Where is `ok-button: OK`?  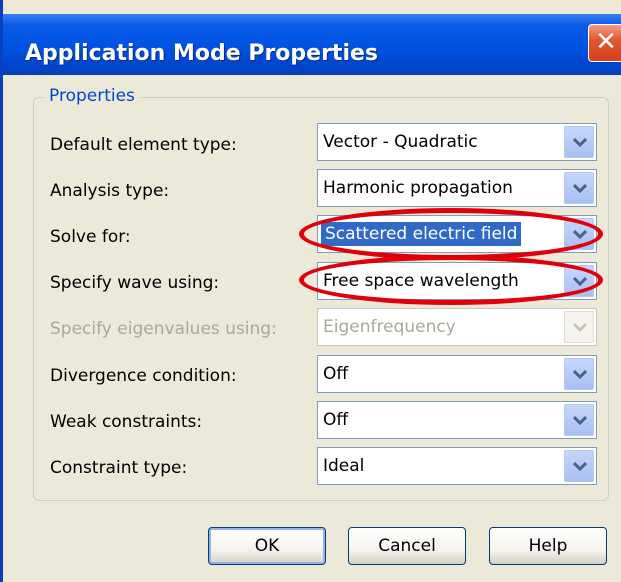
ok-button: OK is located at coordinates (267, 546).